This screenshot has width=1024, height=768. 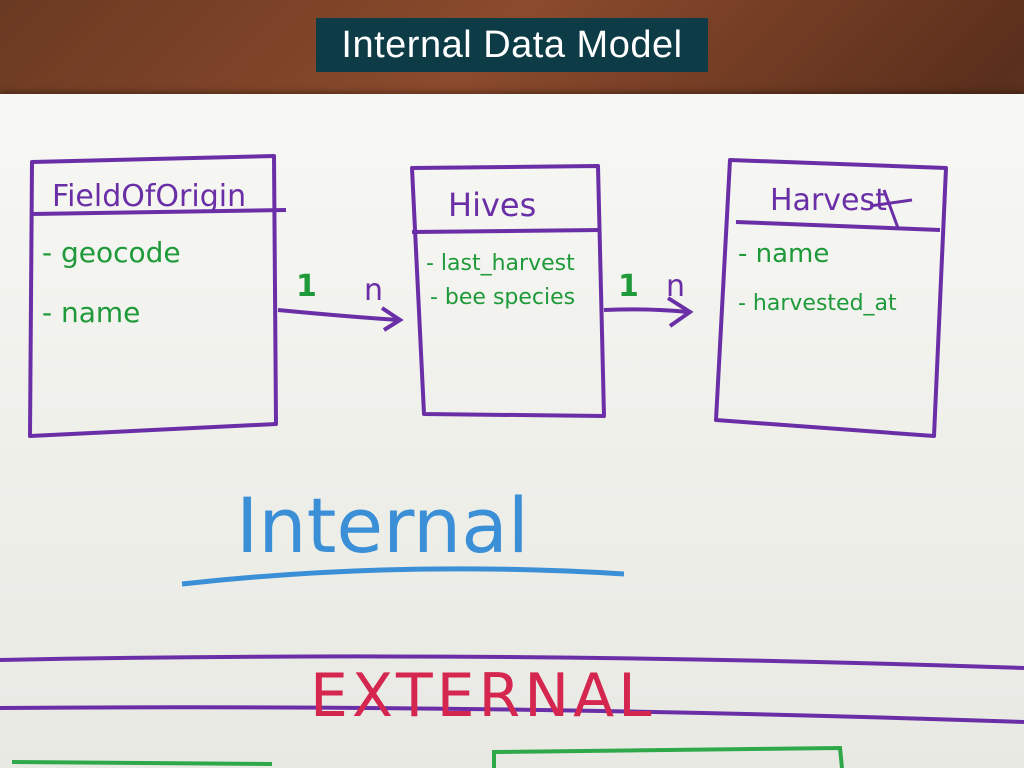 I want to click on entity-attribute: - geocode, so click(x=111, y=252).